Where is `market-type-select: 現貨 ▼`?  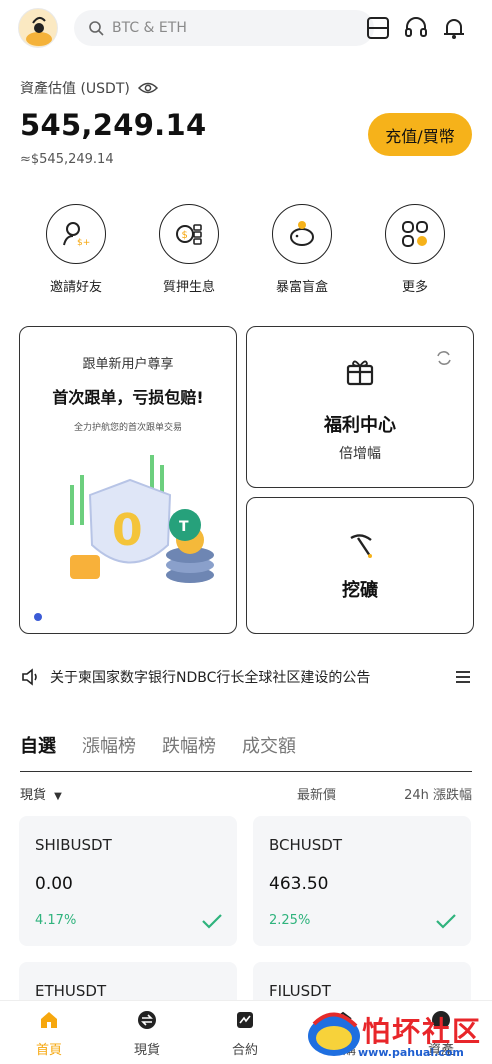
market-type-select: 現貨 ▼ is located at coordinates (41, 793).